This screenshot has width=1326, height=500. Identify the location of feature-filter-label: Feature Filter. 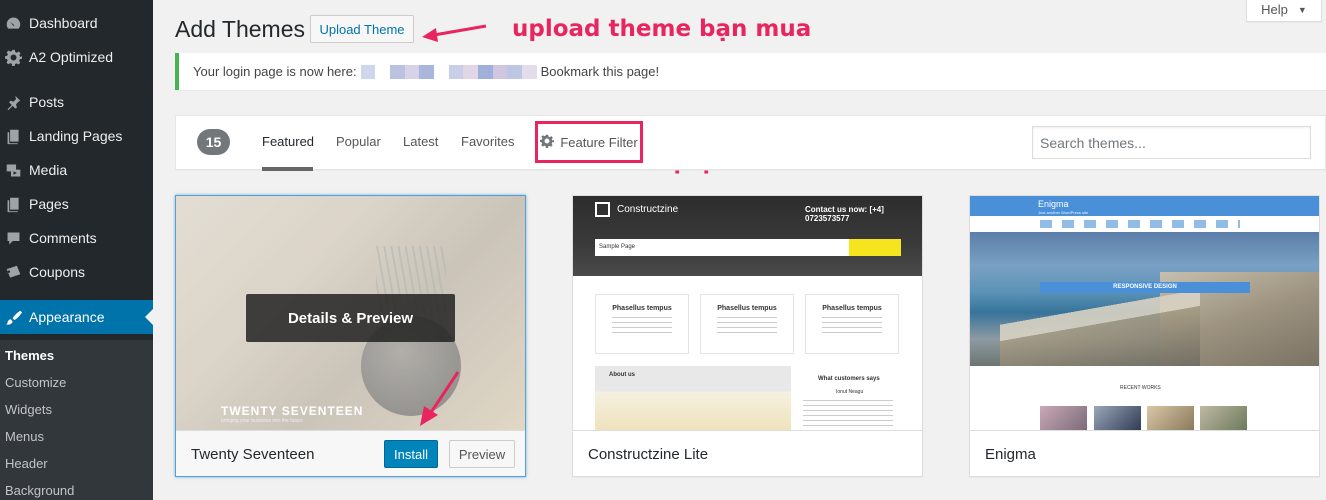
(599, 142).